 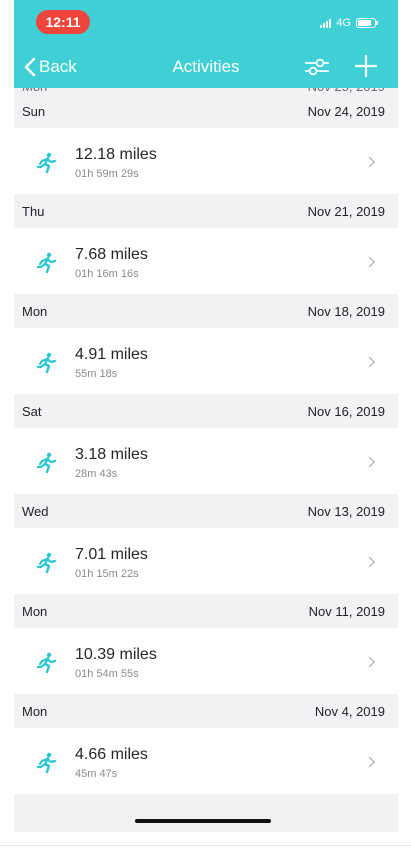 I want to click on battery-icon, so click(x=367, y=23).